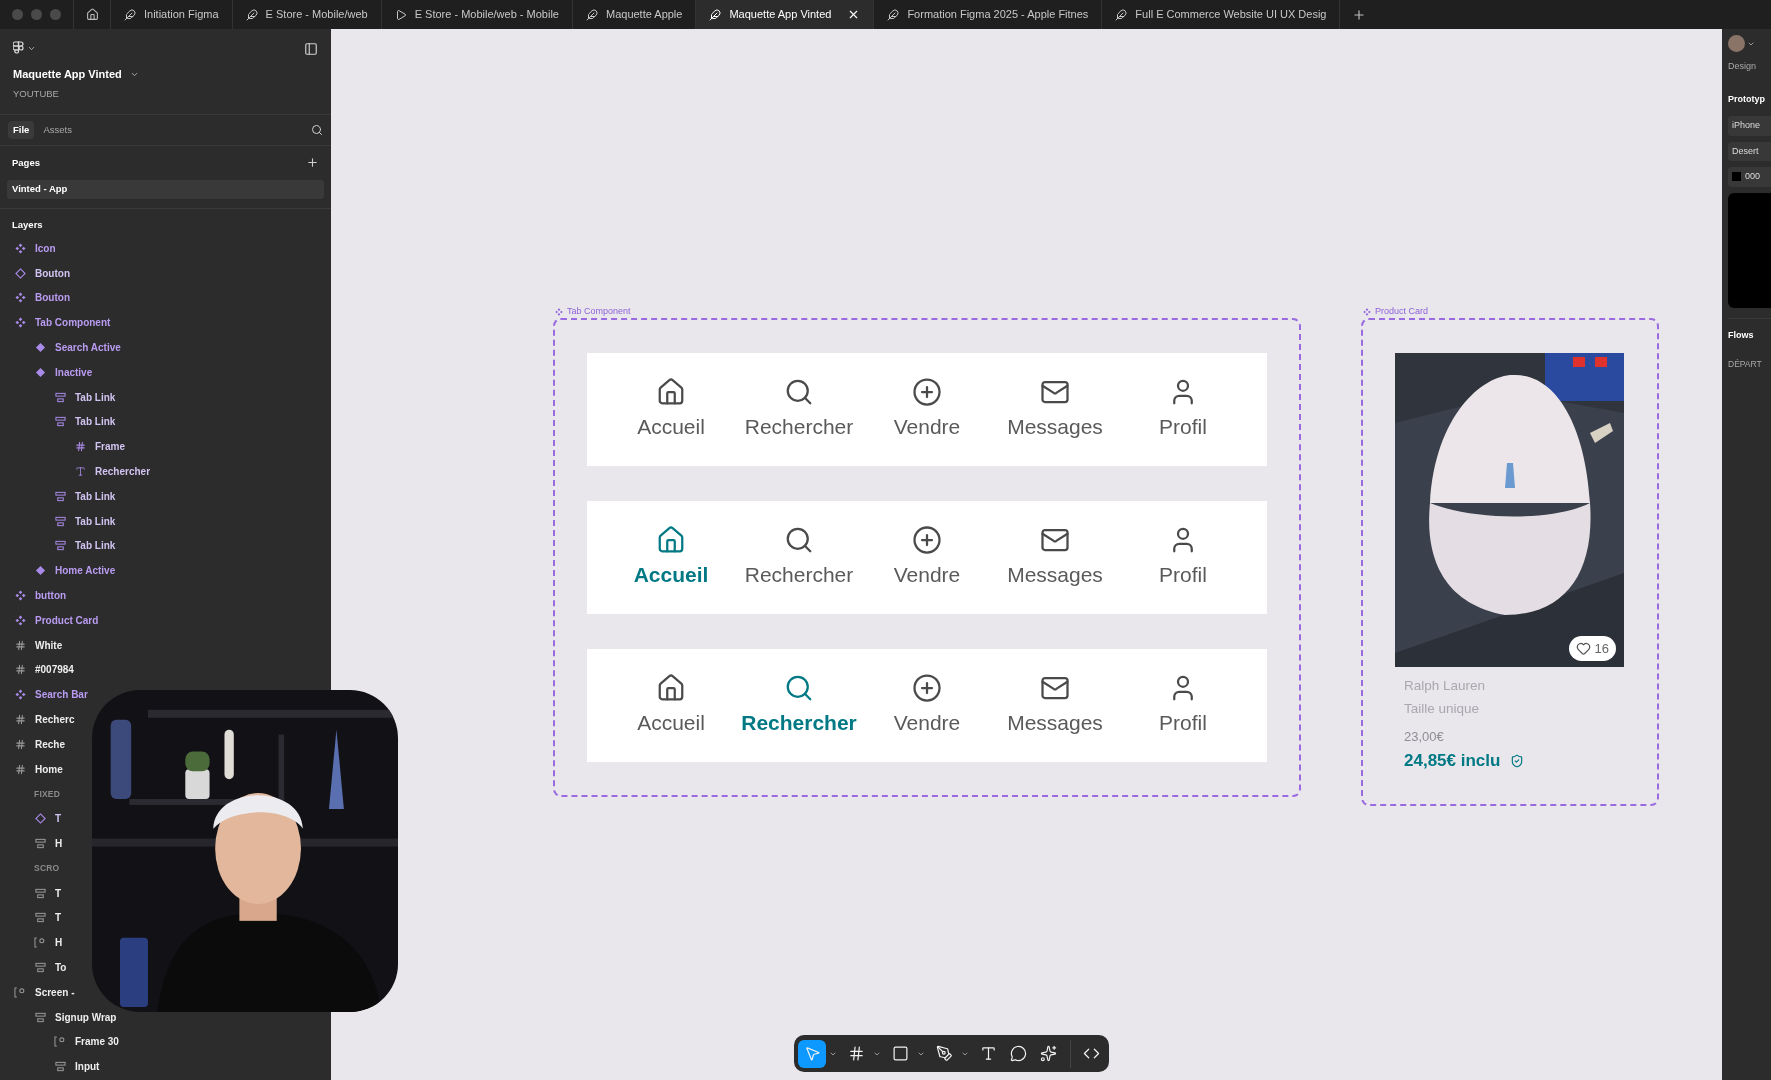 This screenshot has height=1080, width=1771. I want to click on layer-name: Product Card, so click(67, 620).